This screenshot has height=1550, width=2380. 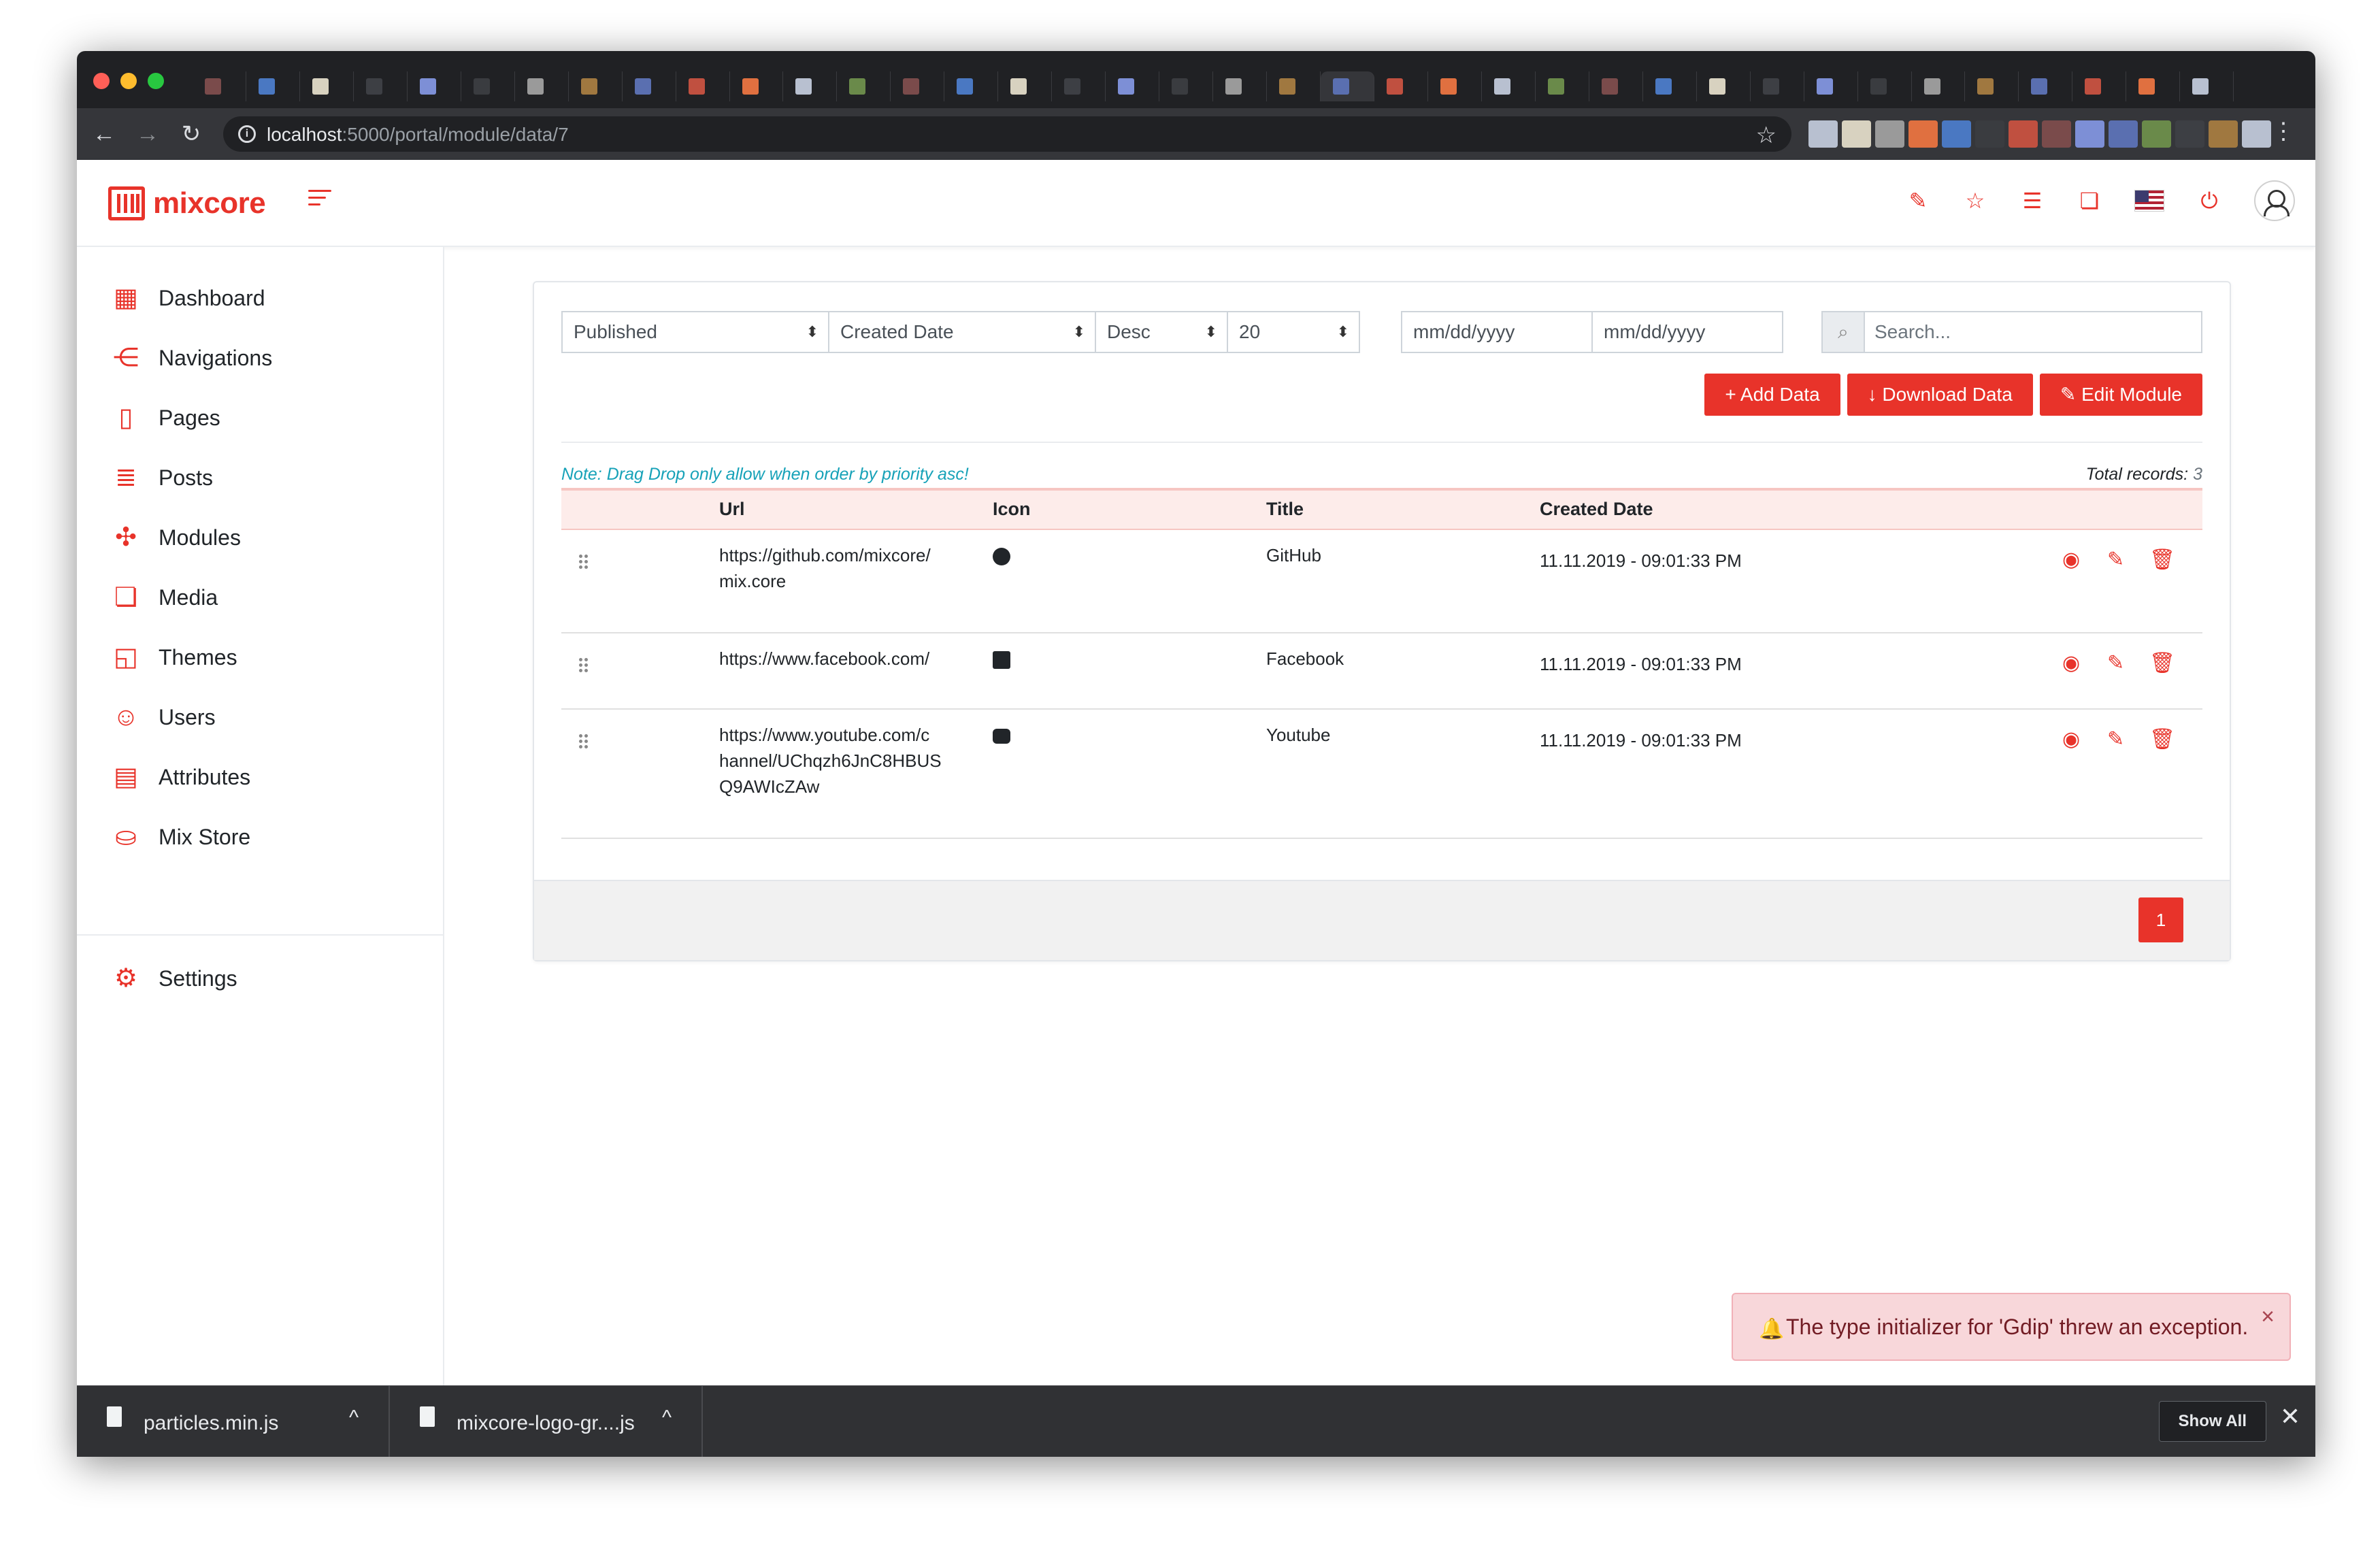 What do you see at coordinates (1007, 134) in the screenshot?
I see `address-bar: i localhost:5000/portal/module/data/7 ☆` at bounding box center [1007, 134].